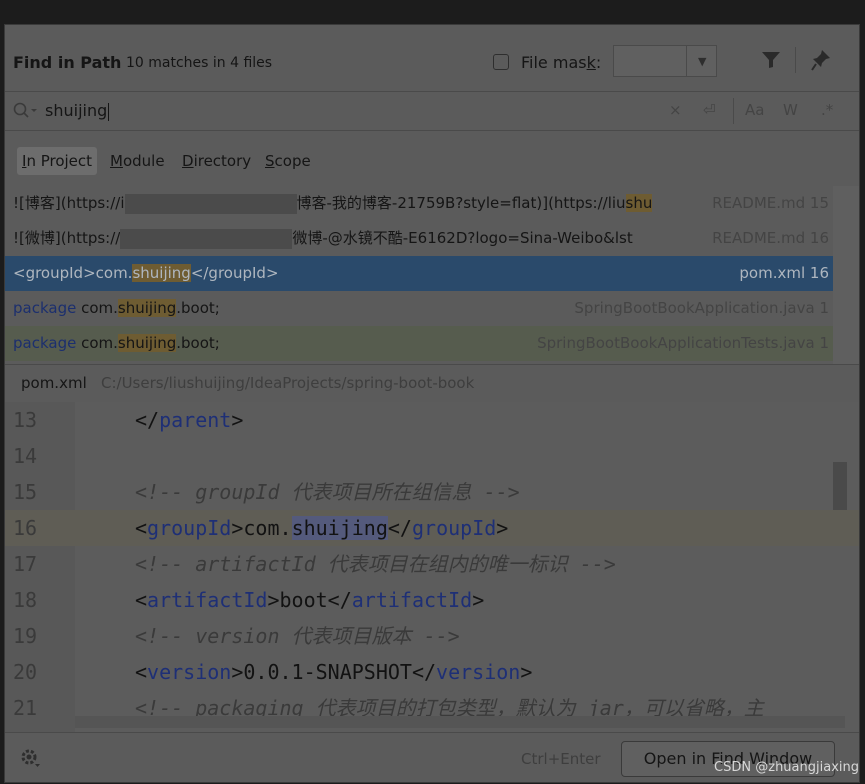 The width and height of the screenshot is (865, 784). I want to click on result-text: <groupId>com.shuijing</groupId>, so click(146, 273).